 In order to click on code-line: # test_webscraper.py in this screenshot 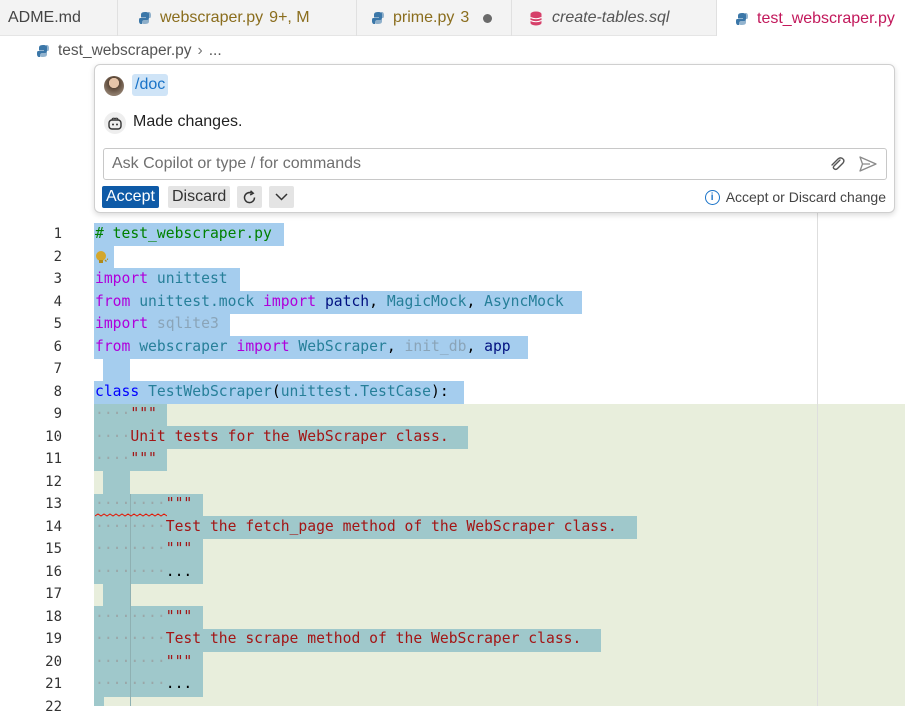, I will do `click(183, 234)`.